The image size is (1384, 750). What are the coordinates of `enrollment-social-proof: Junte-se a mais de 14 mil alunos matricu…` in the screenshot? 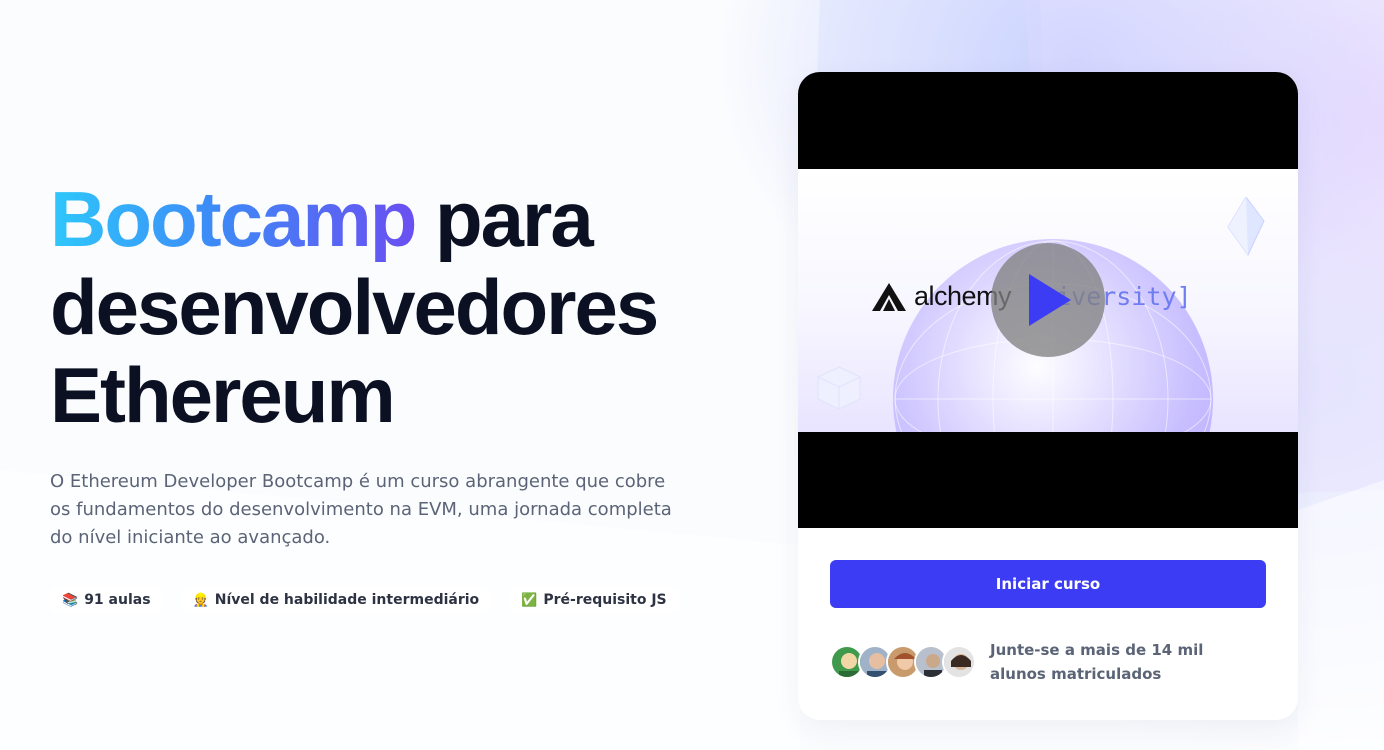 It's located at (1045, 662).